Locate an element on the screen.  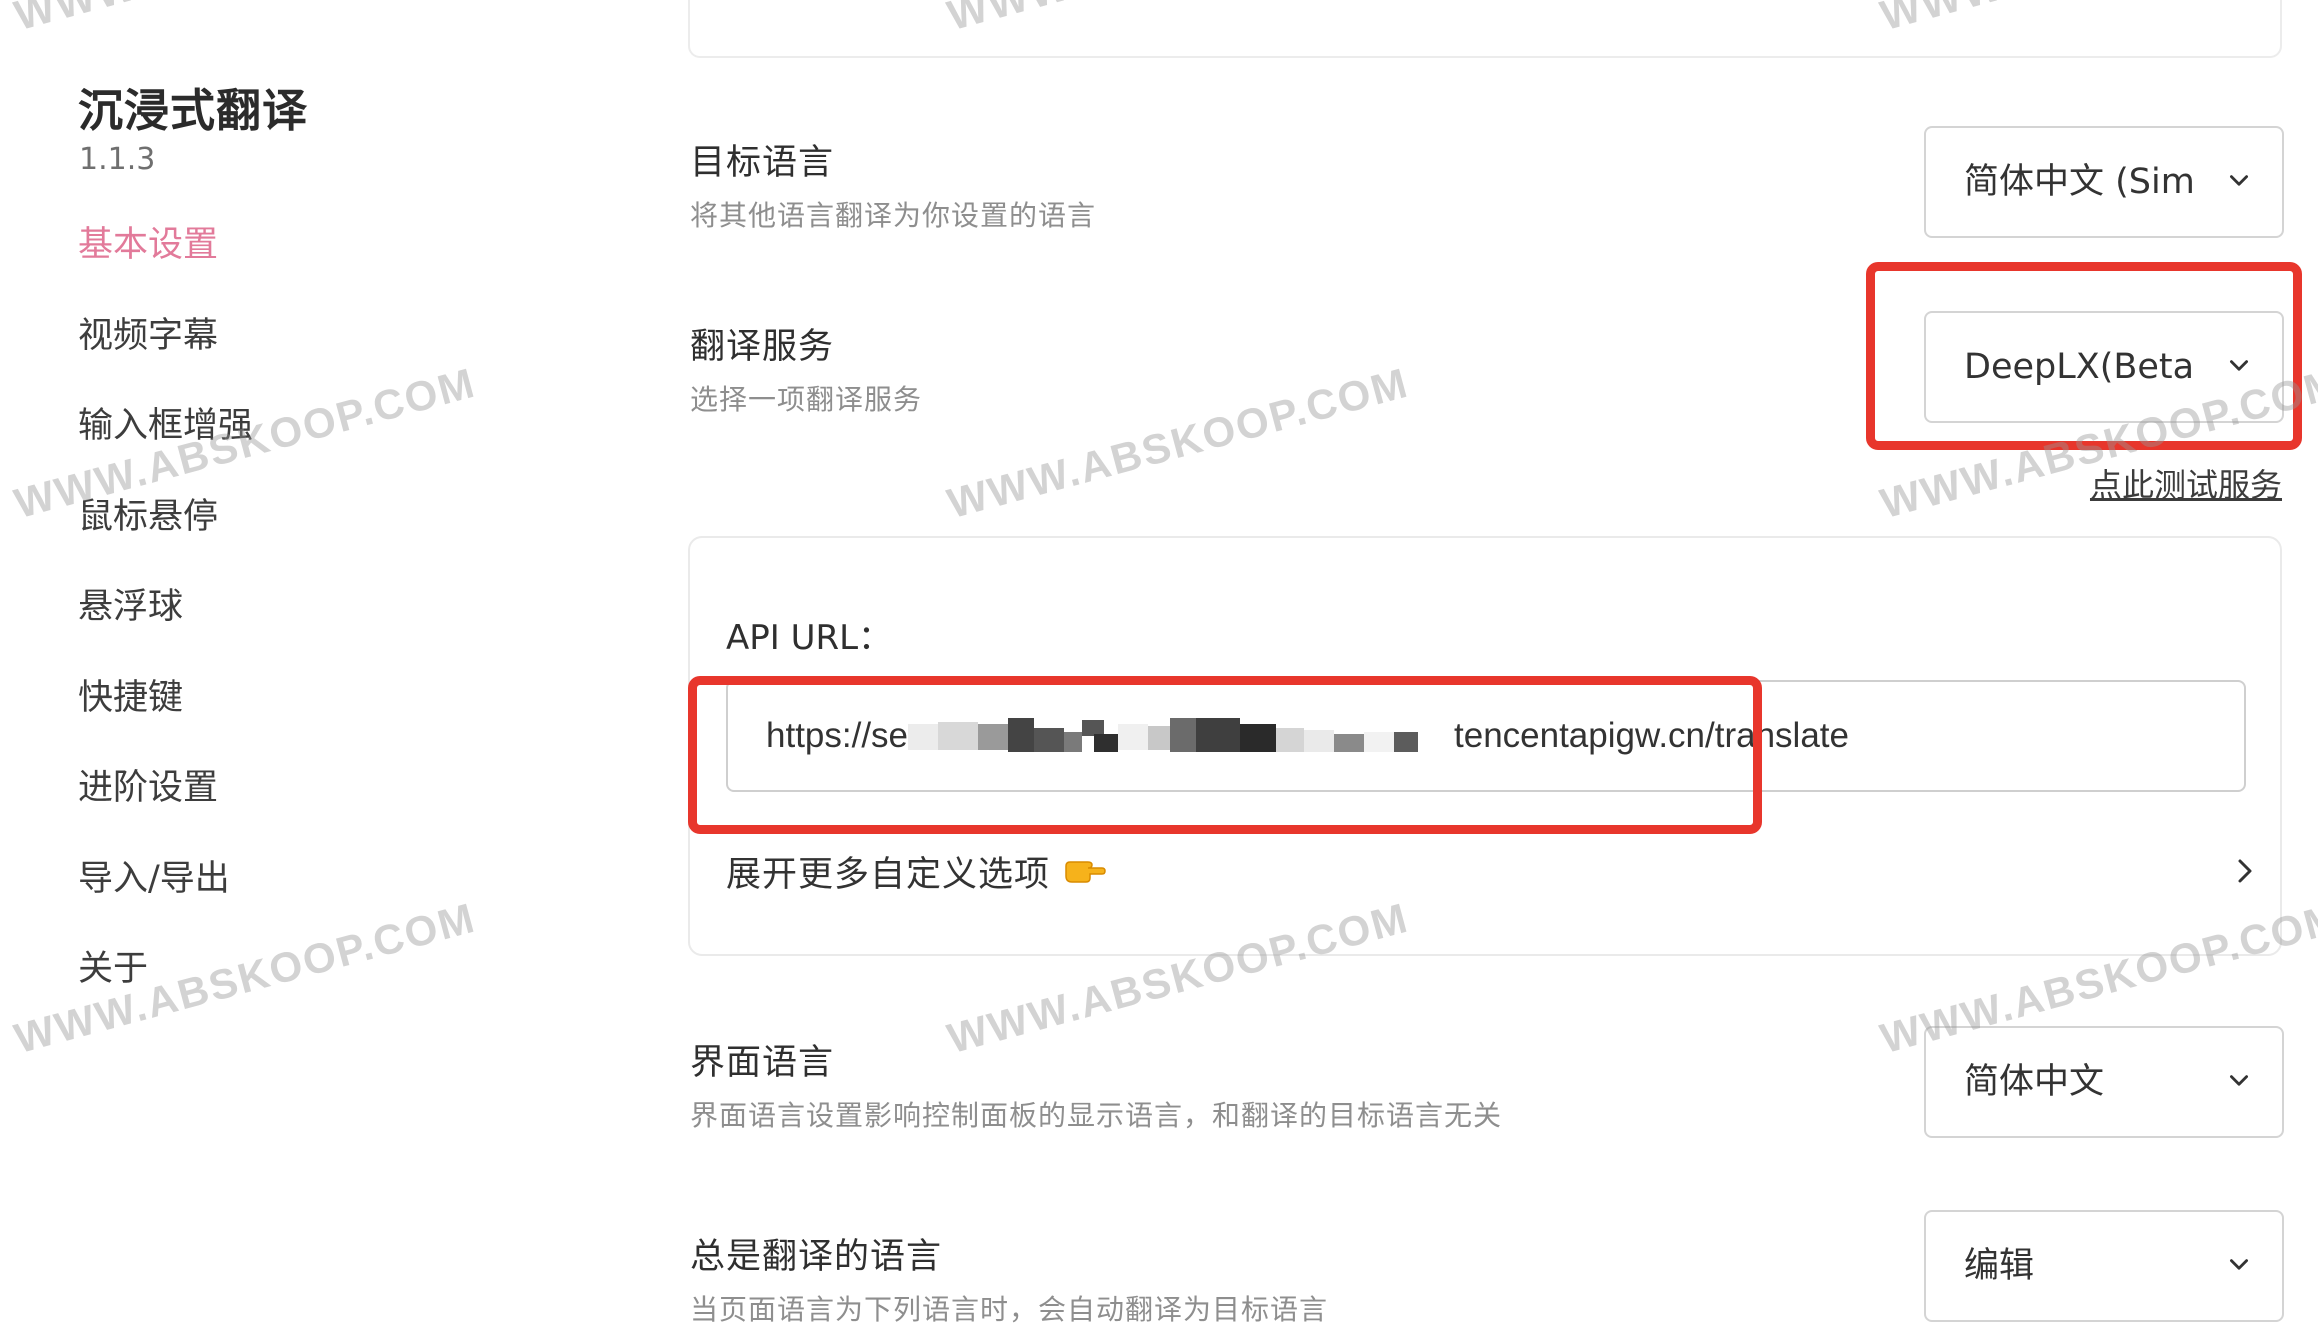
target-language-select: 简体中文 (Simp is located at coordinates (2104, 182).